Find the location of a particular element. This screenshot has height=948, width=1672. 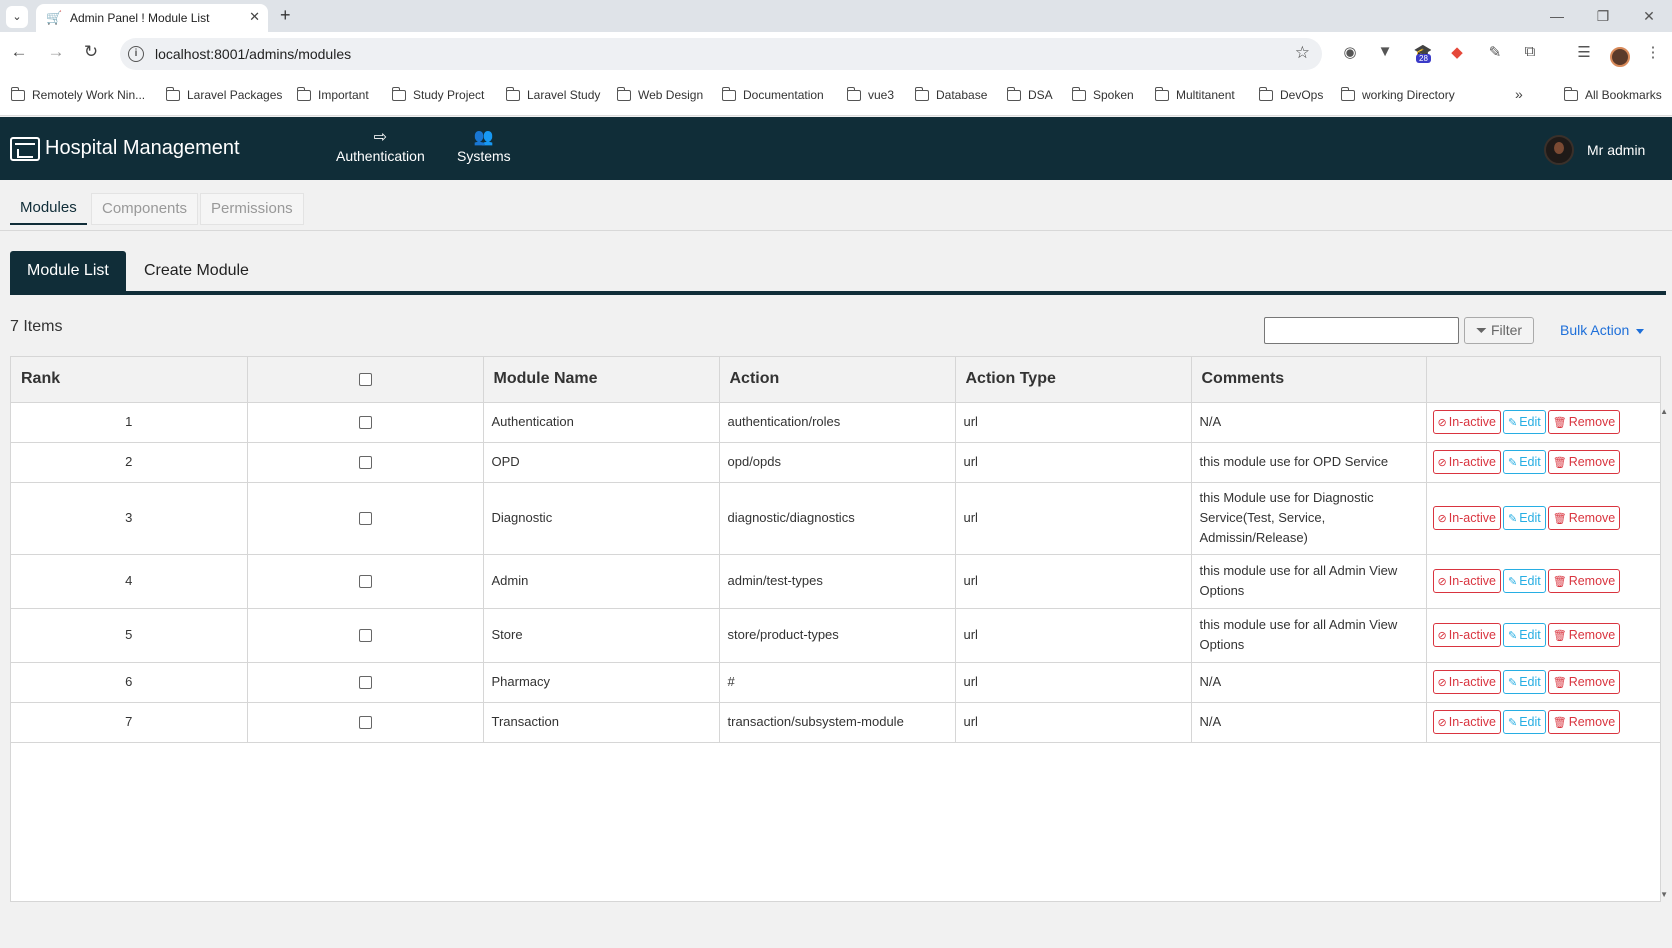

tab-components: Components is located at coordinates (145, 209).